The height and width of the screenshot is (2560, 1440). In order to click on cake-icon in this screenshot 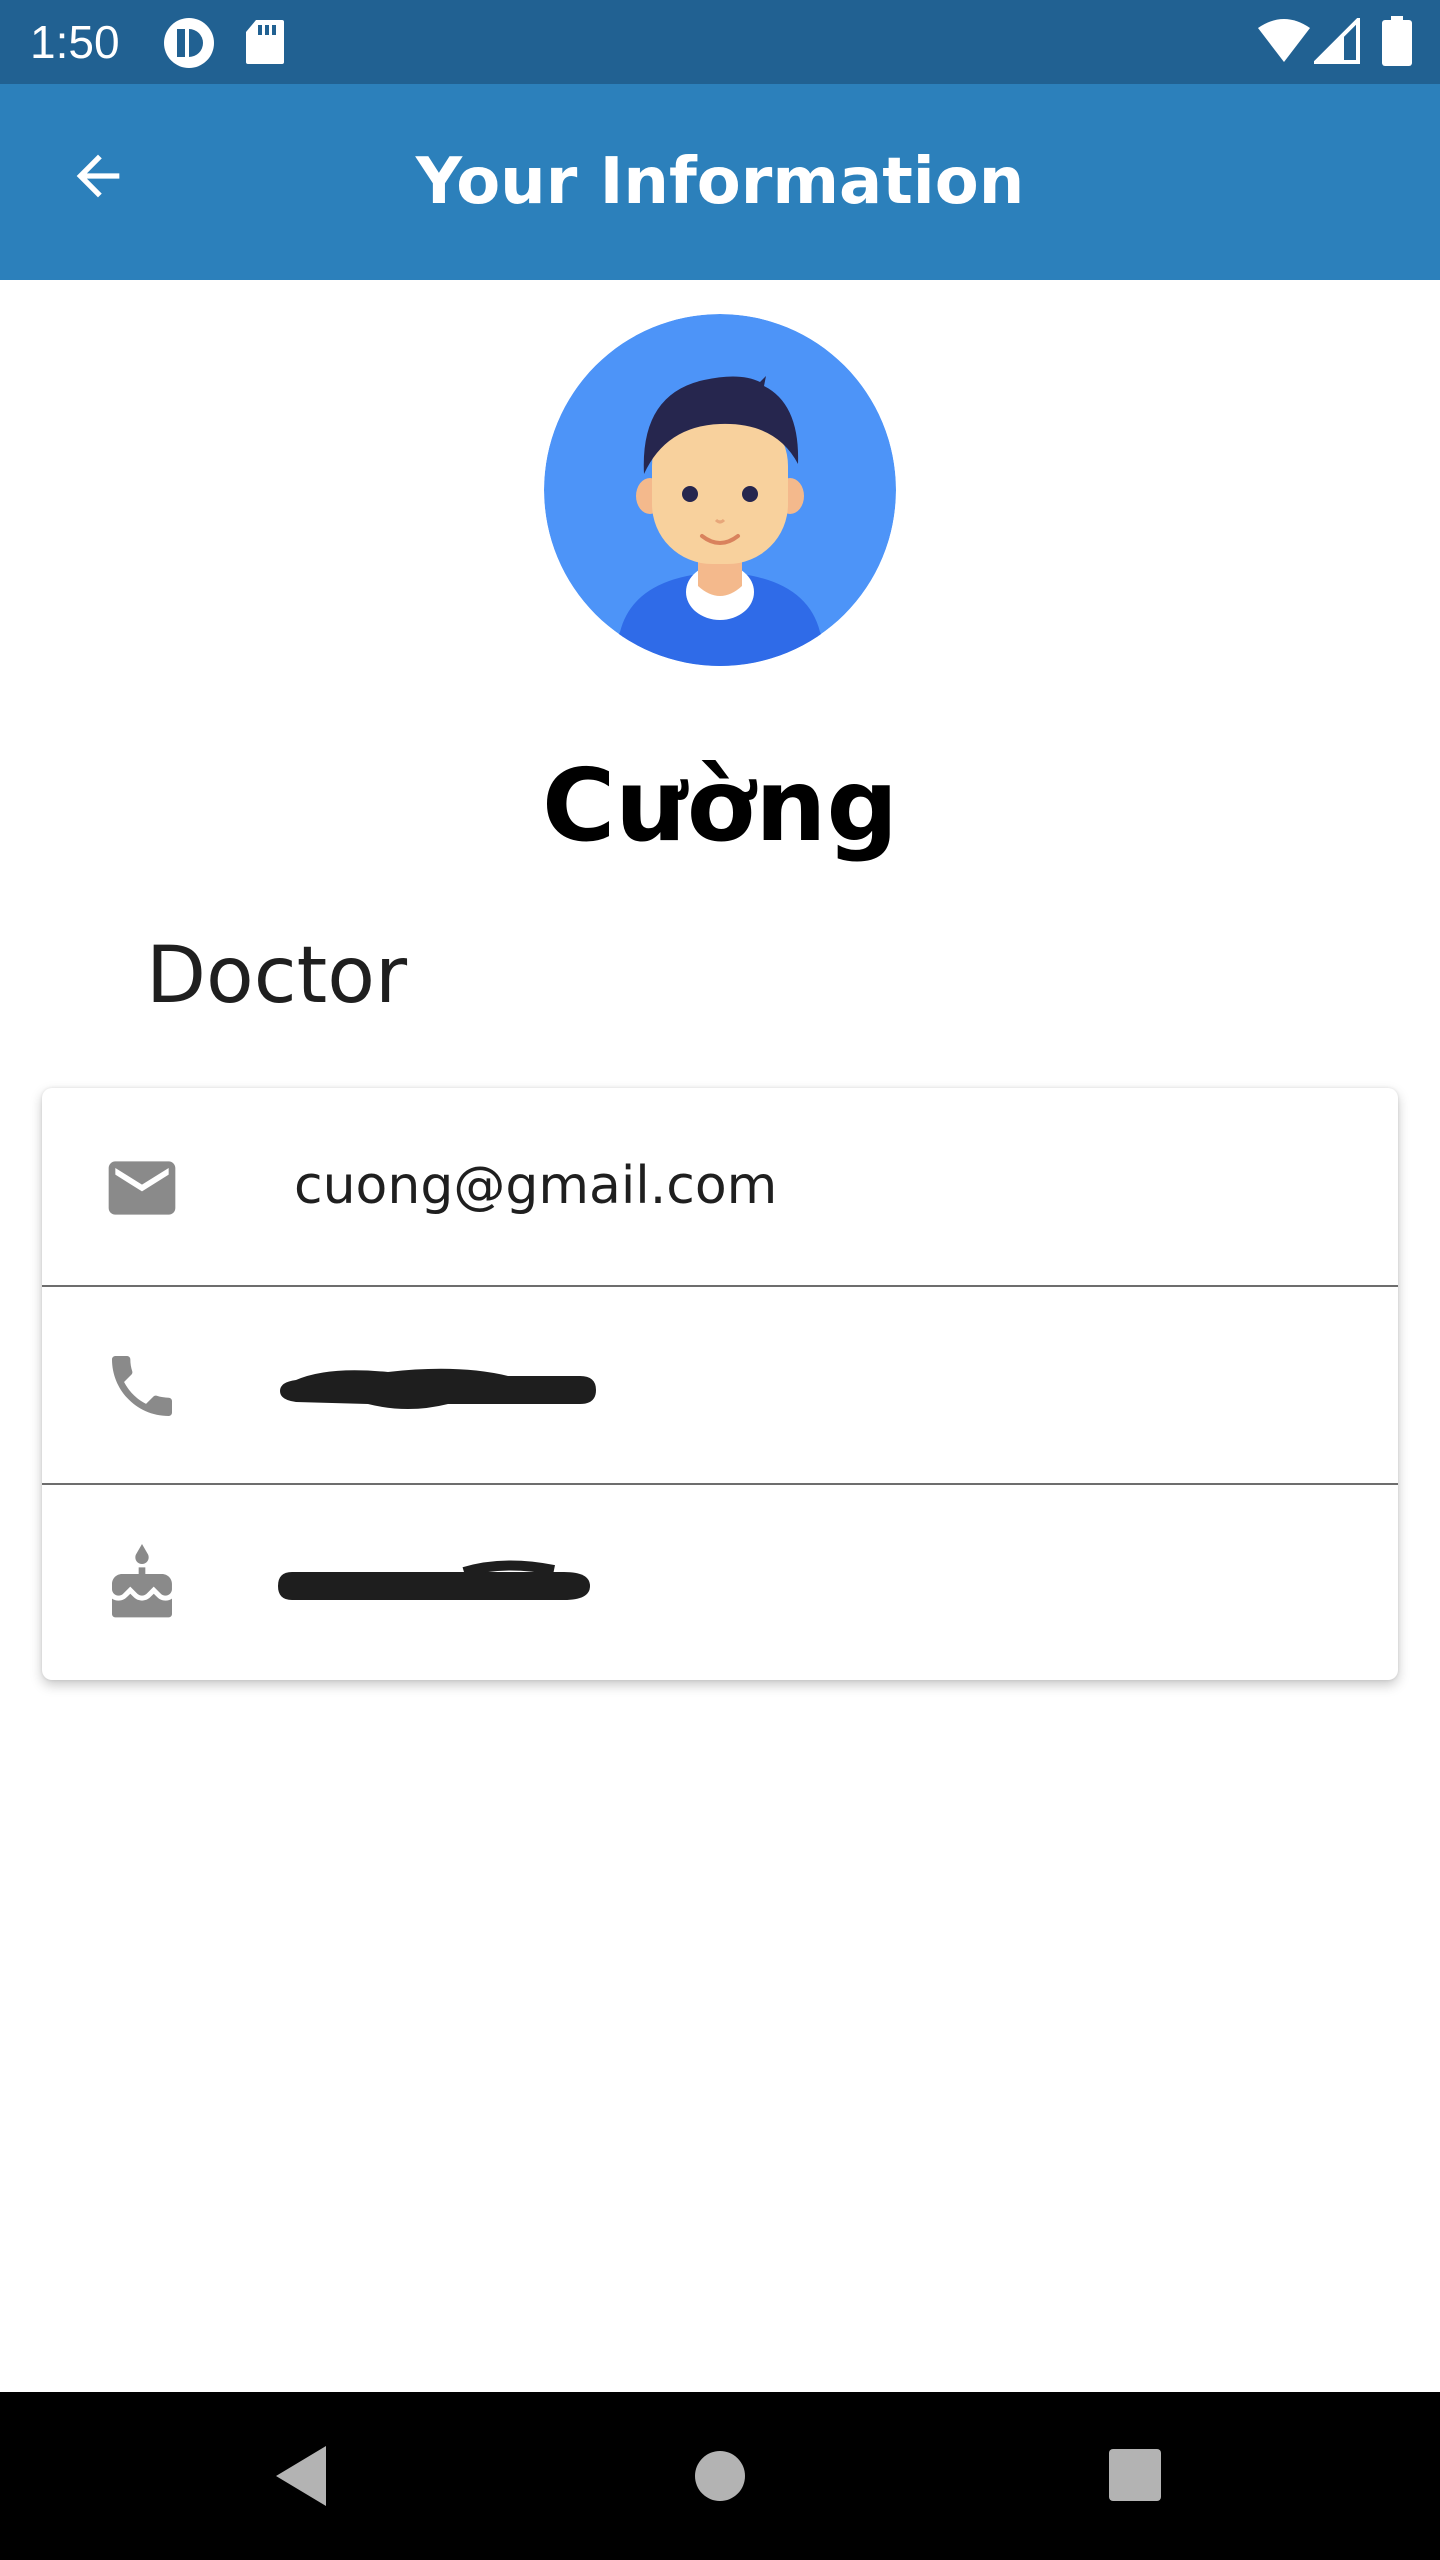, I will do `click(142, 1584)`.